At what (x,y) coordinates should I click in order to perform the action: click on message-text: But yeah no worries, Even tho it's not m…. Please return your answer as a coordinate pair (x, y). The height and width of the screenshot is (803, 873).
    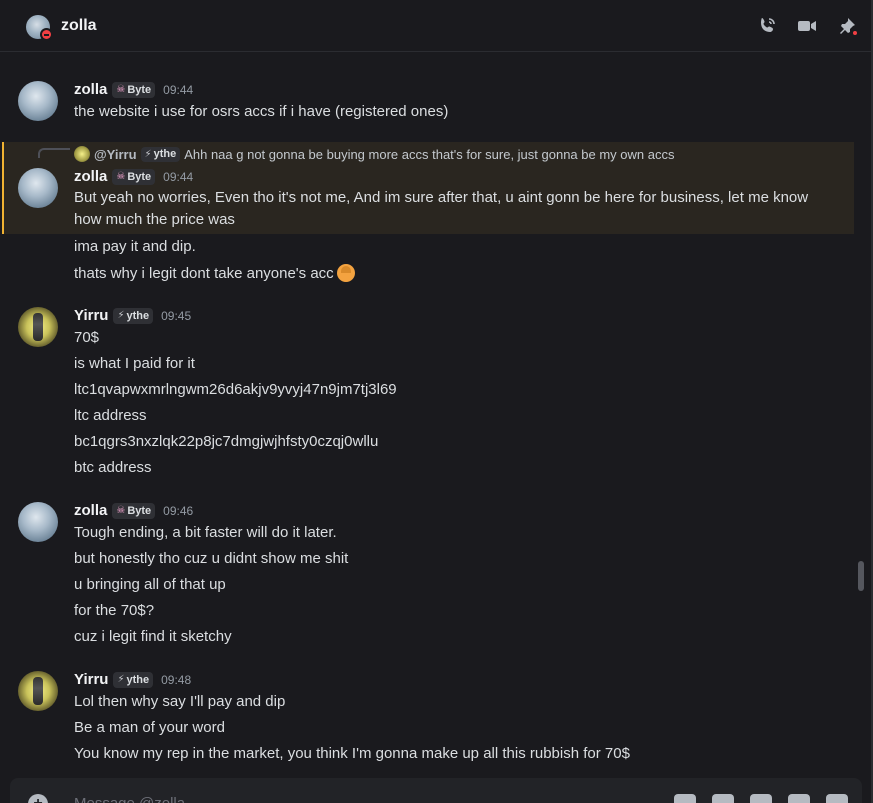
    Looking at the image, I should click on (441, 208).